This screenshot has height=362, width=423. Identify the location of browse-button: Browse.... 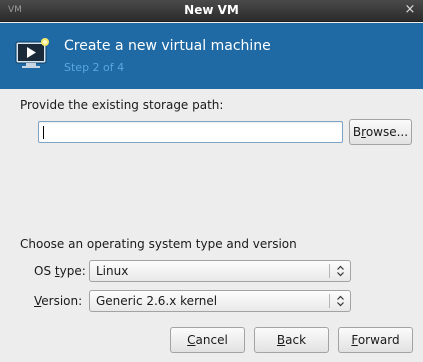
(380, 132).